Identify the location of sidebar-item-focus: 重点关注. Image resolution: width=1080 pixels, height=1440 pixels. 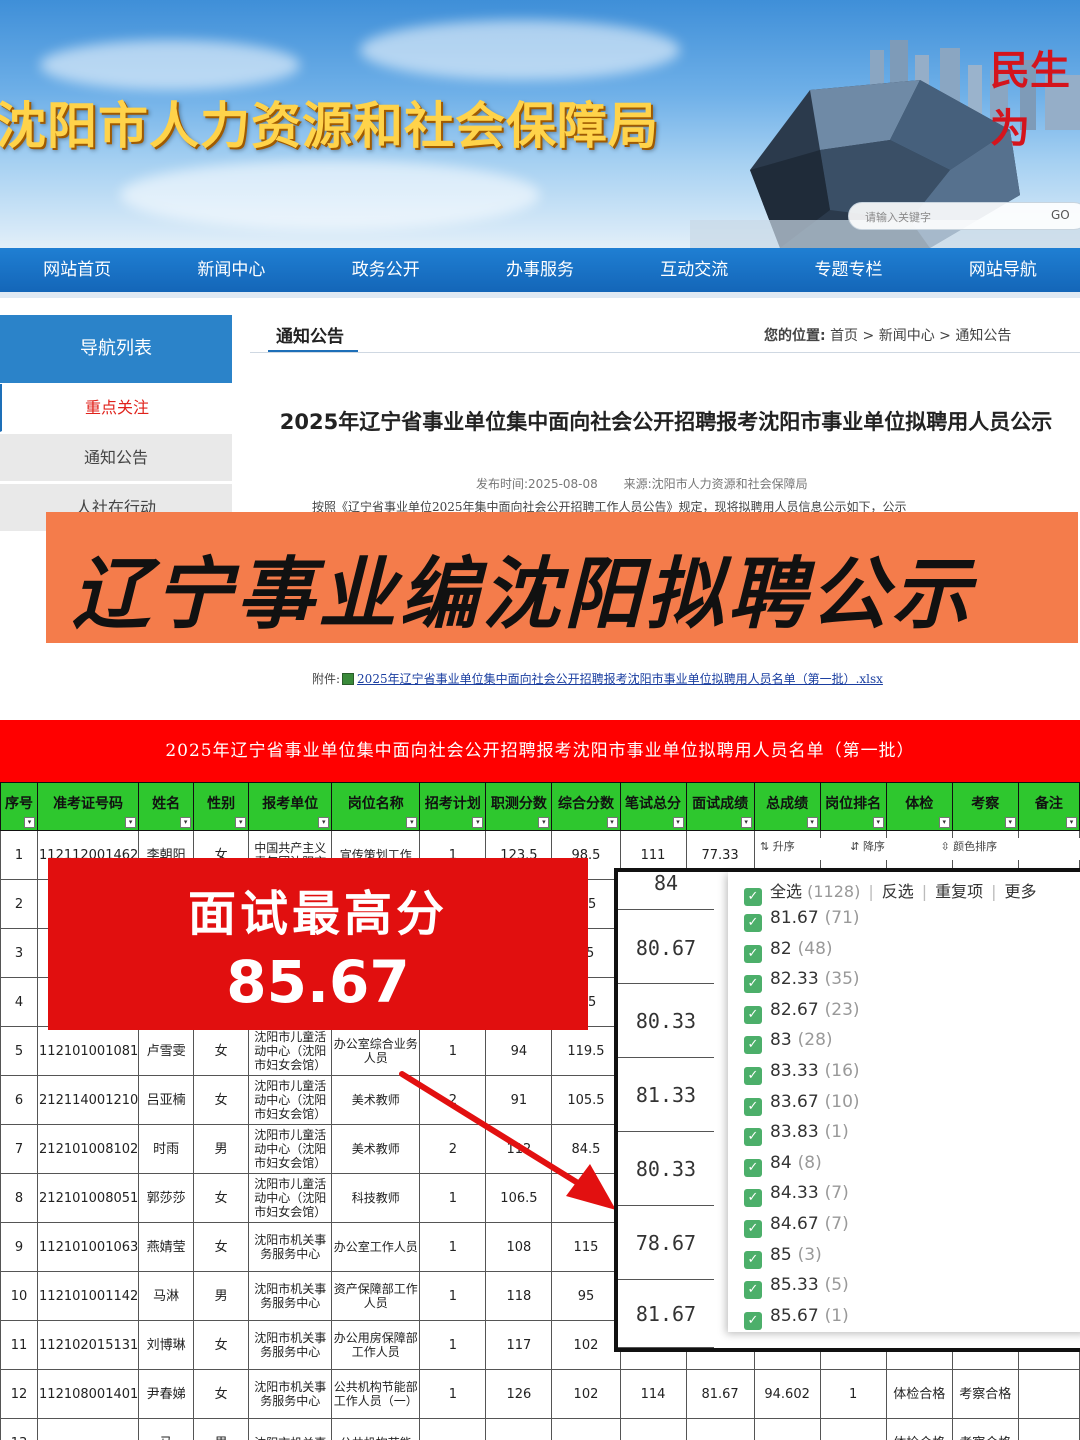
(116, 408).